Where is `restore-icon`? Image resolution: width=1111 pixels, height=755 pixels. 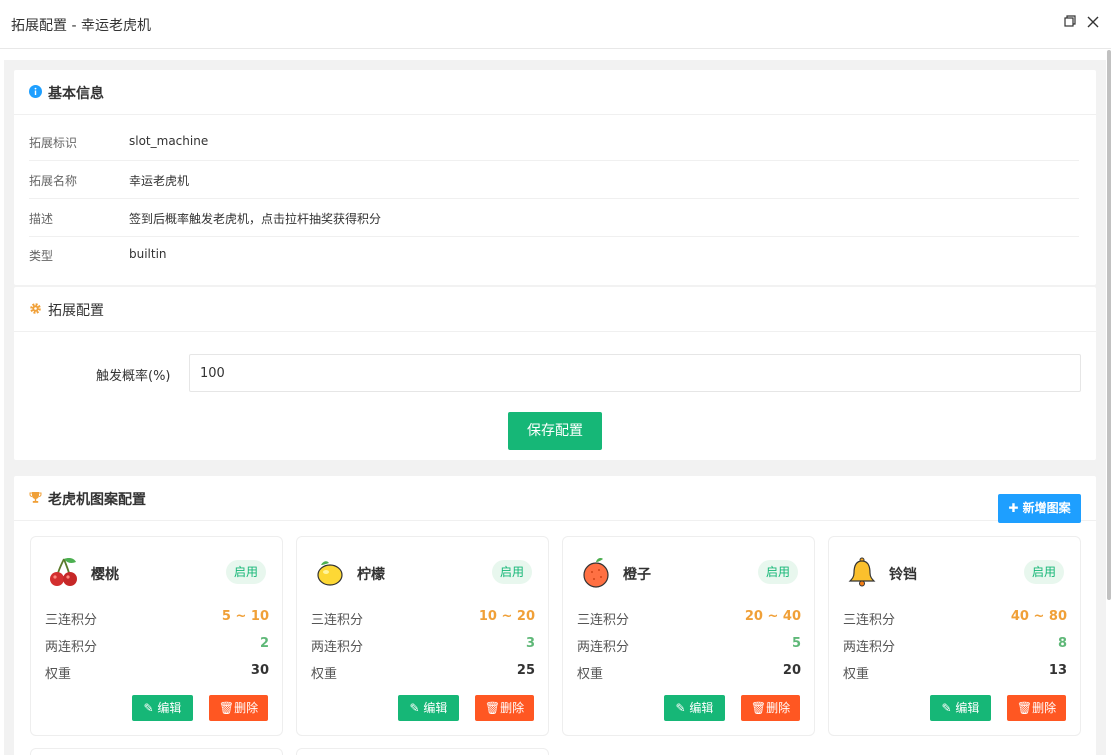 restore-icon is located at coordinates (1070, 23).